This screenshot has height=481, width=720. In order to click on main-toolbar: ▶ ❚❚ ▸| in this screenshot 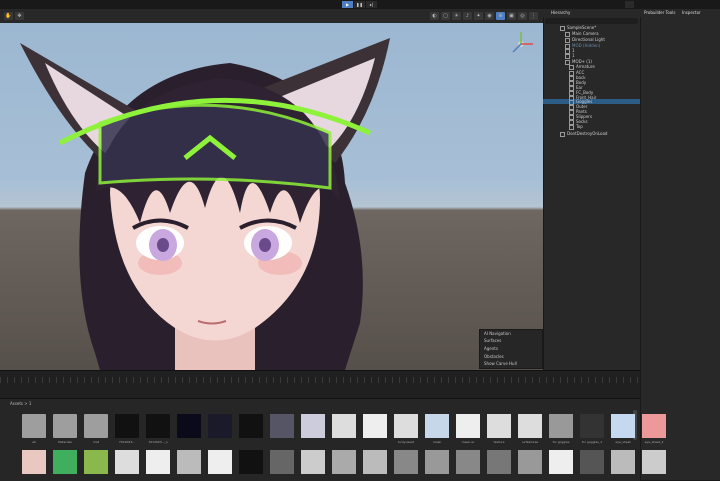, I will do `click(360, 4)`.